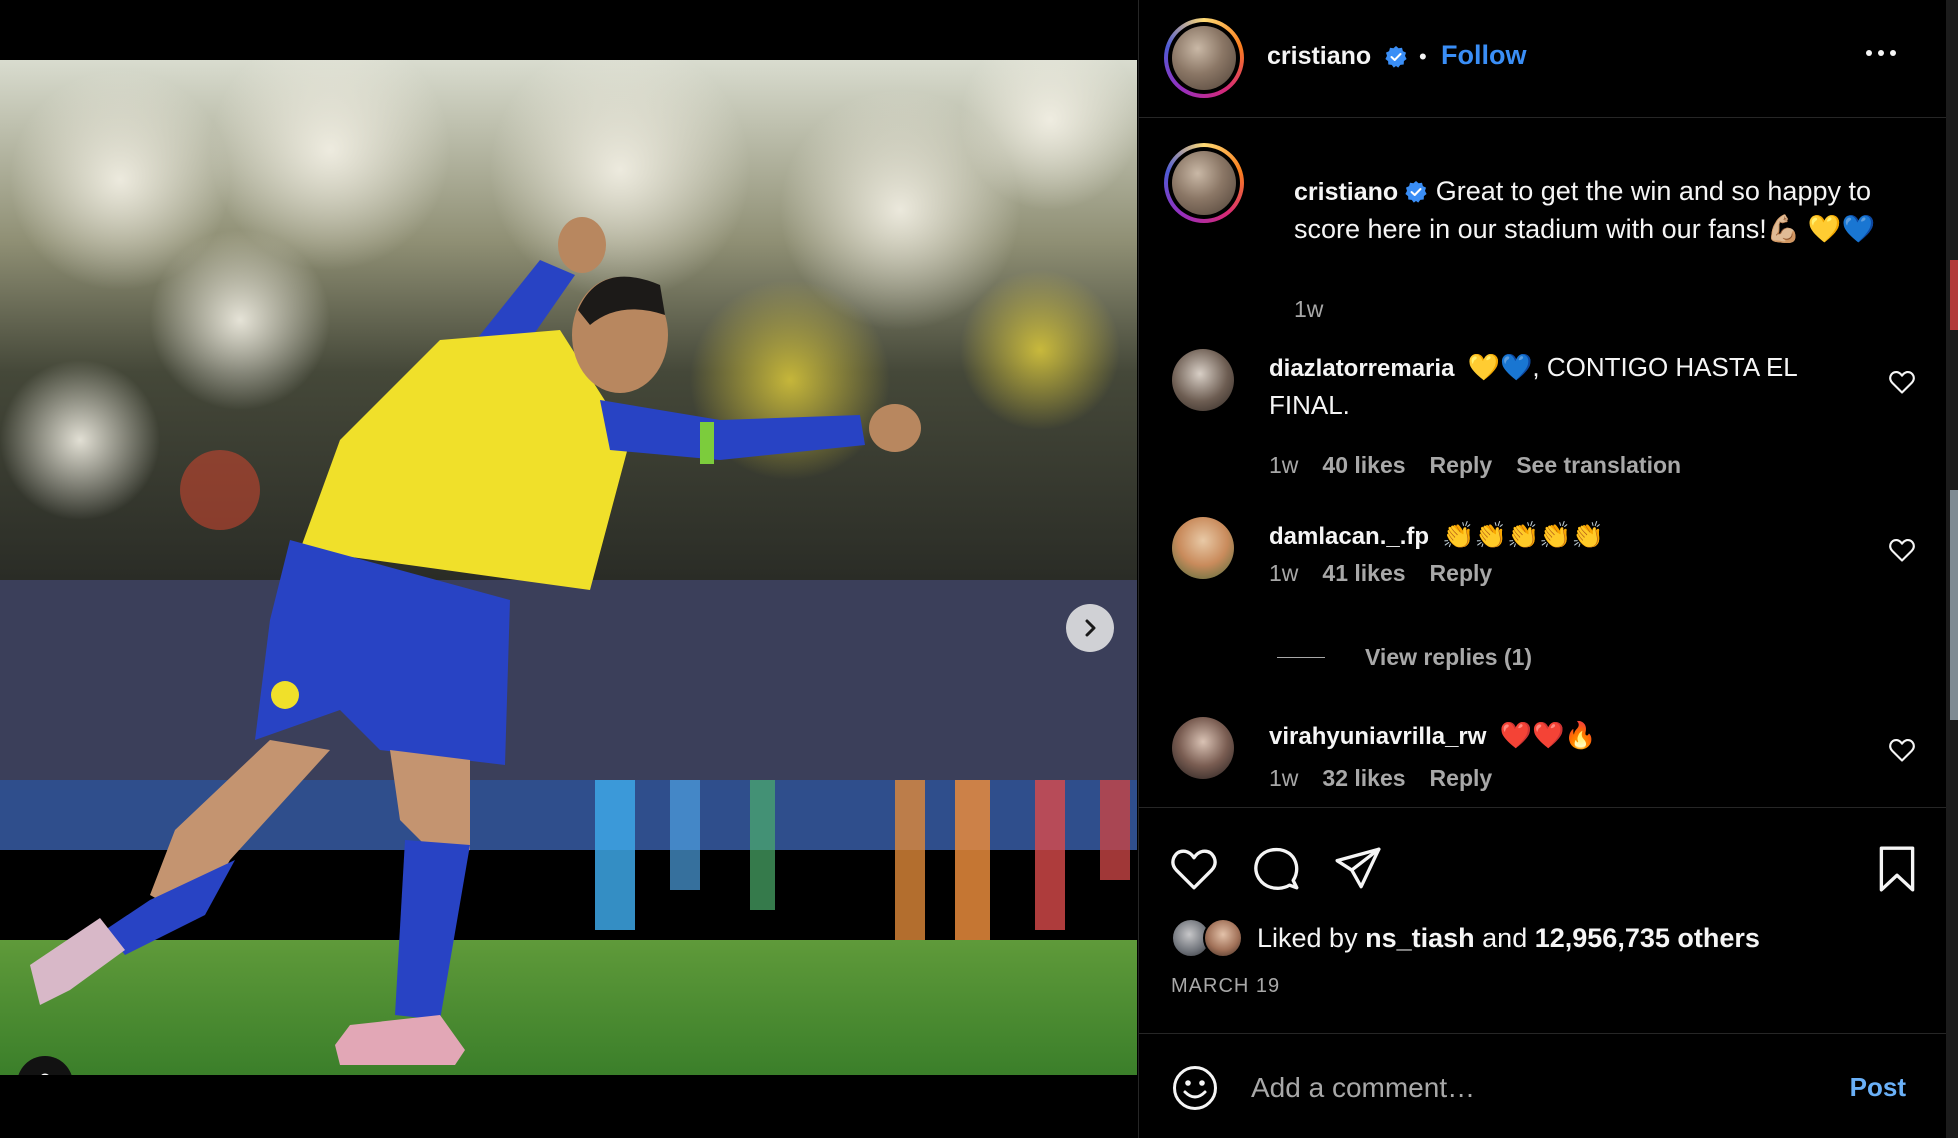  I want to click on liked-by-and: and, so click(1505, 937).